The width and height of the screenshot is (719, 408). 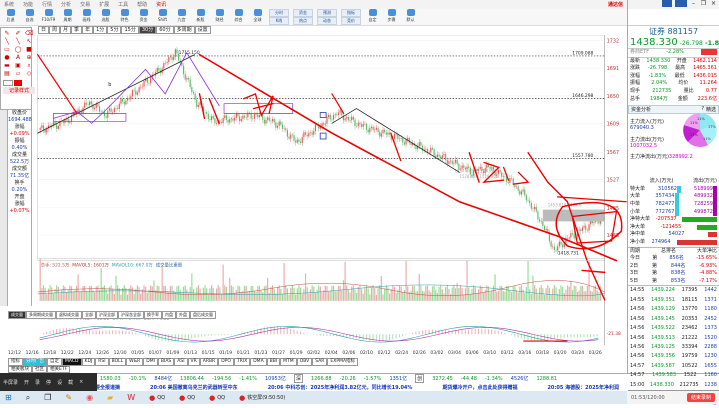 What do you see at coordinates (200, 17) in the screenshot?
I see `toolbar-button: 新股` at bounding box center [200, 17].